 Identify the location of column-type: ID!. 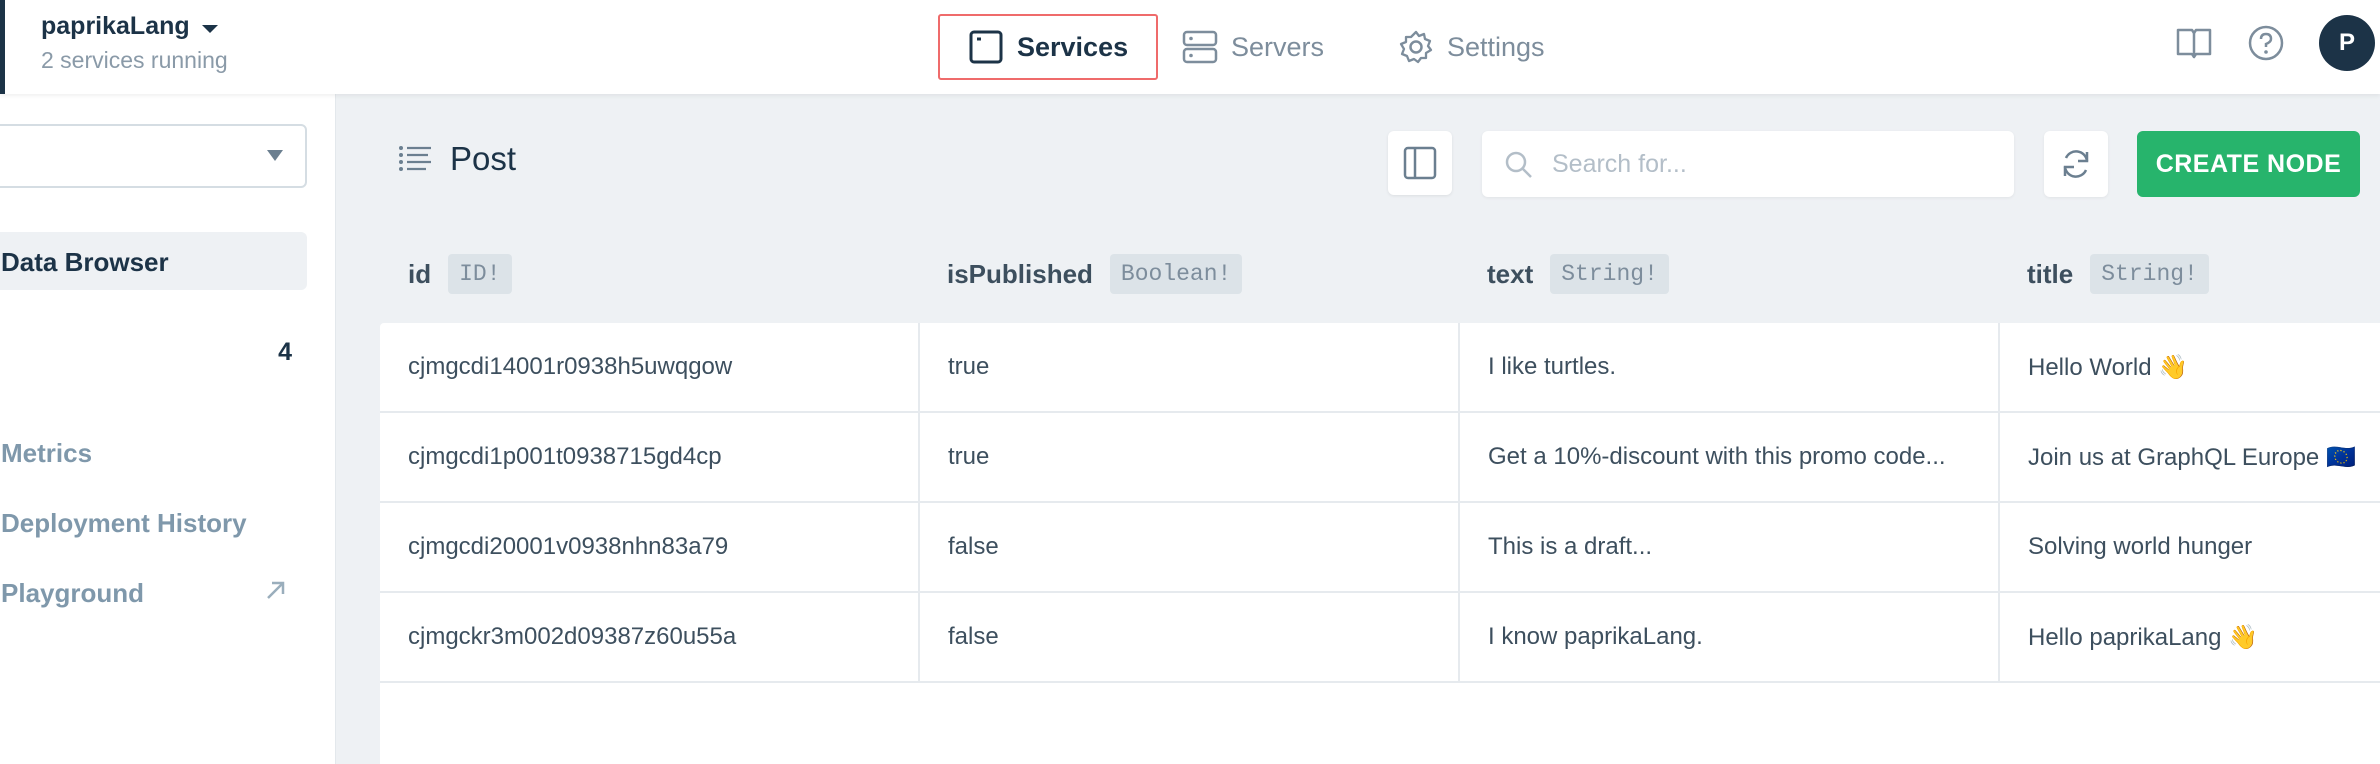
(480, 274).